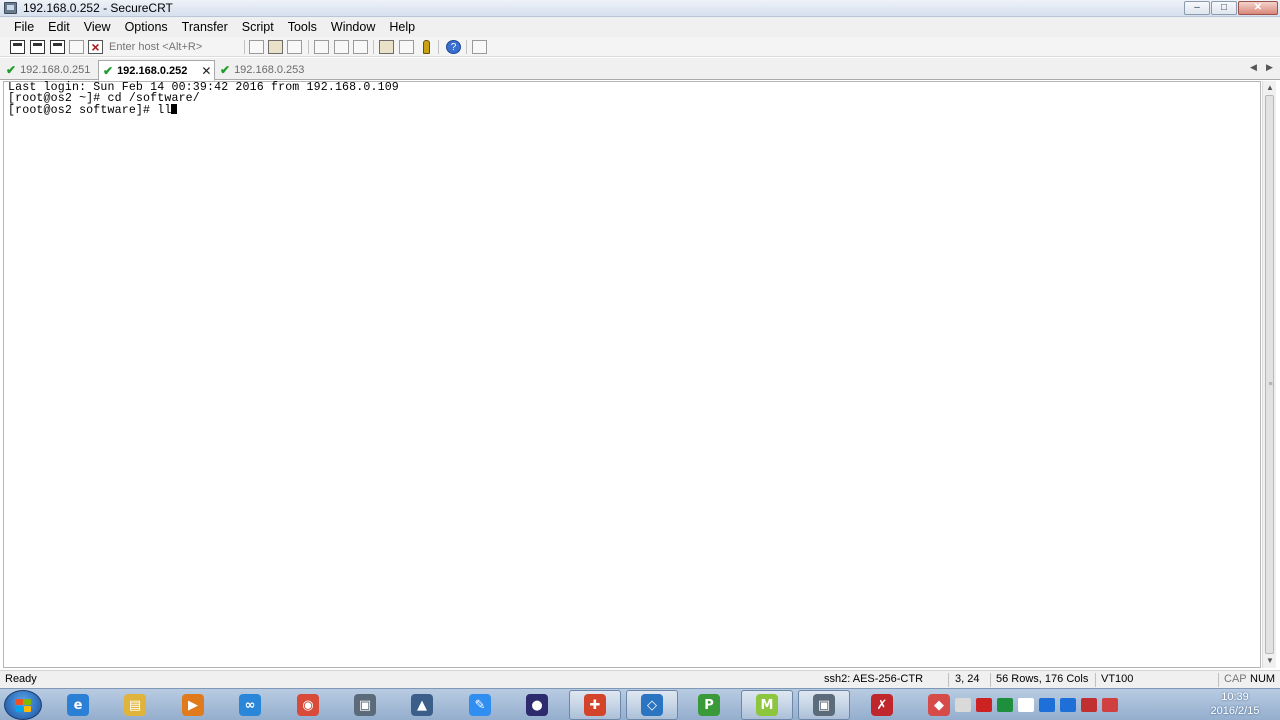  I want to click on maximize-button: □, so click(1224, 8).